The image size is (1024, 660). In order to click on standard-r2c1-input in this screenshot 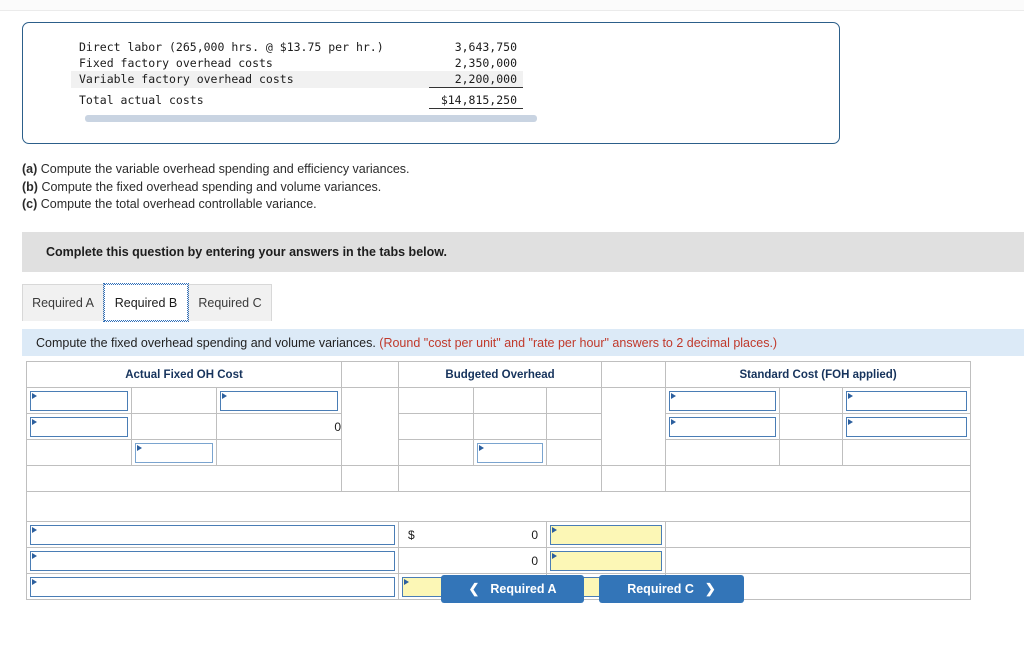, I will do `click(723, 426)`.